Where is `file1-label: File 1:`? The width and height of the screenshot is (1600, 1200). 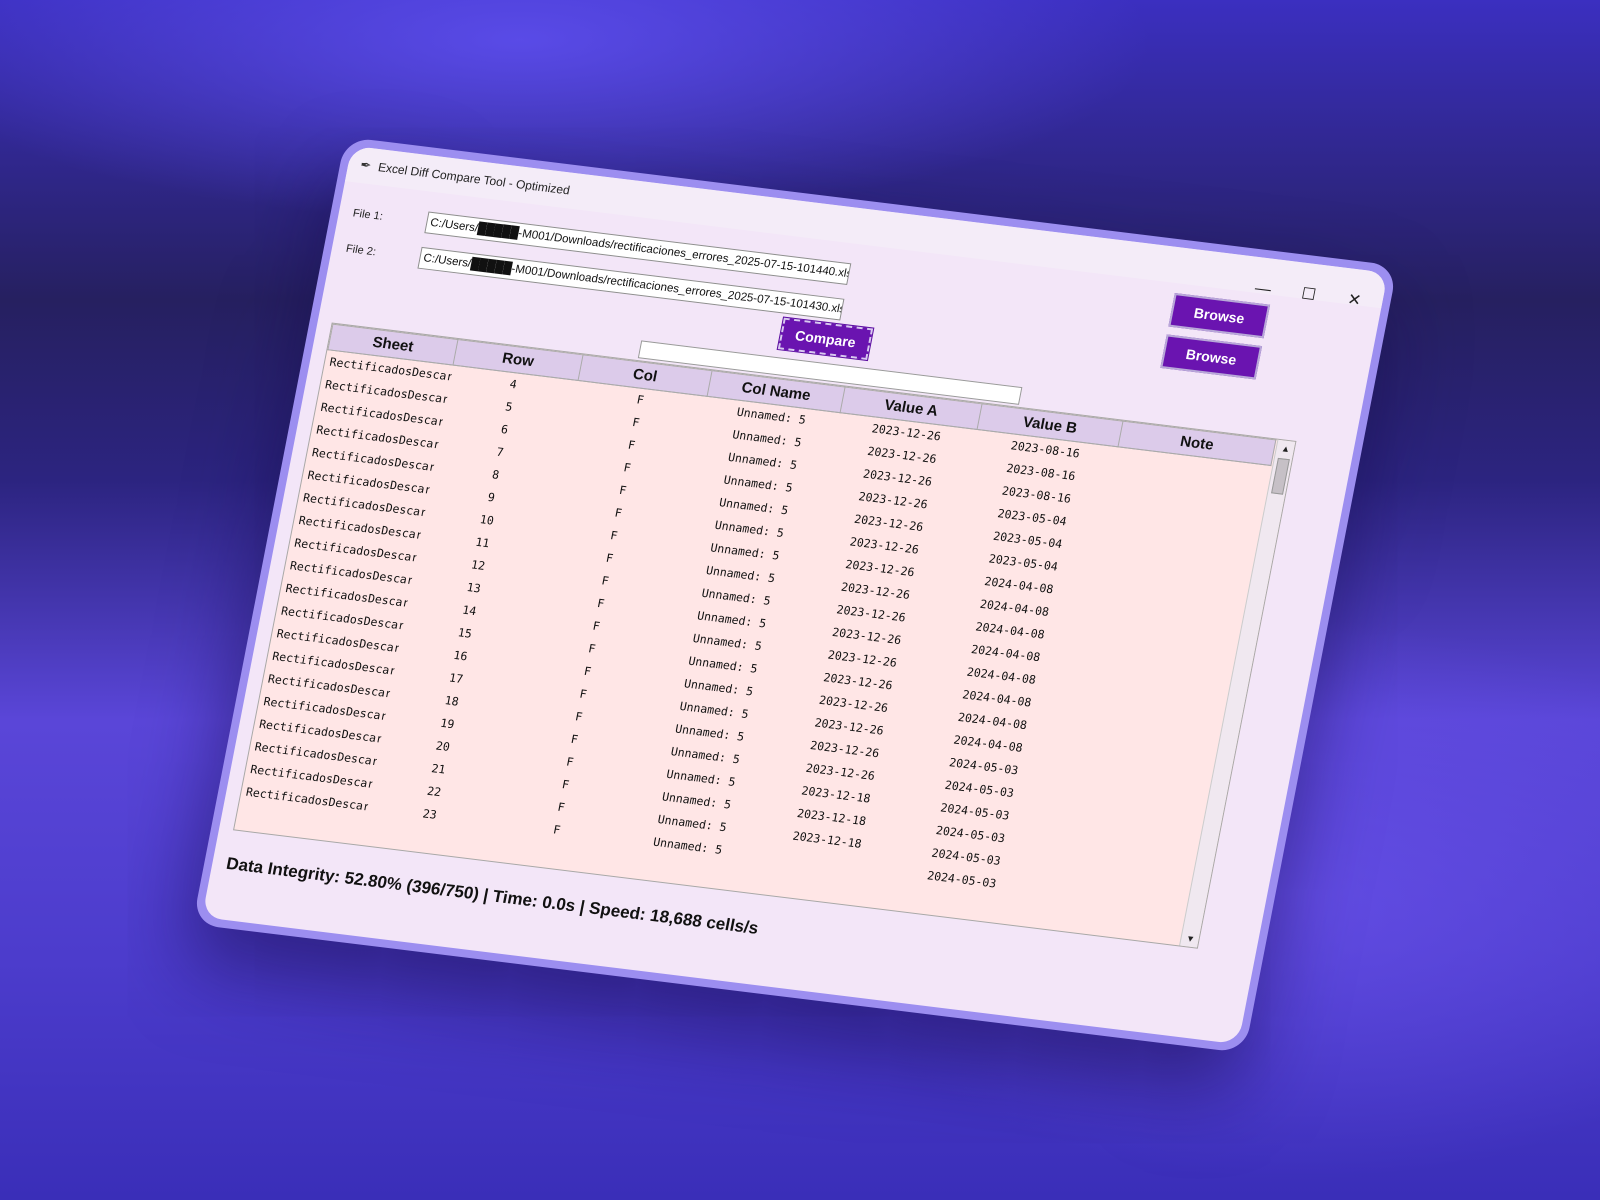
file1-label: File 1: is located at coordinates (367, 215).